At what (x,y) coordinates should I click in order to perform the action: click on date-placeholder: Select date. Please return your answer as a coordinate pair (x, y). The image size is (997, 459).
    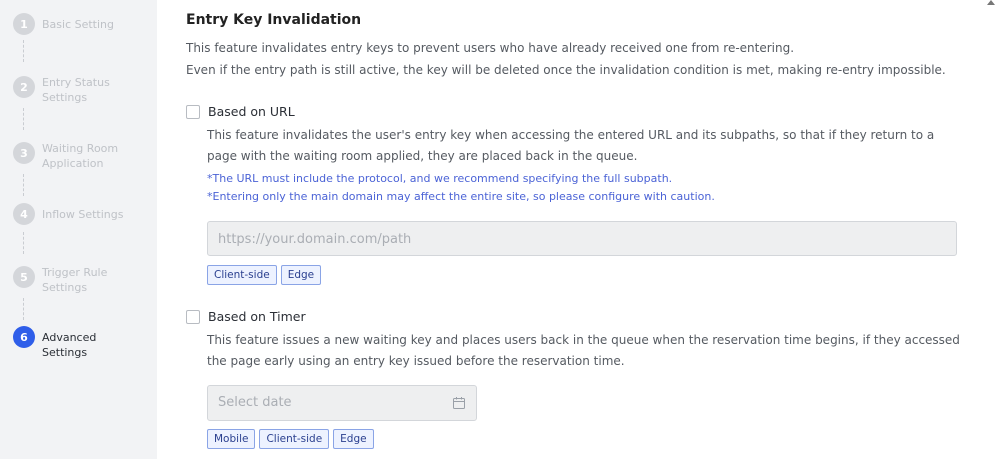
    Looking at the image, I should click on (255, 402).